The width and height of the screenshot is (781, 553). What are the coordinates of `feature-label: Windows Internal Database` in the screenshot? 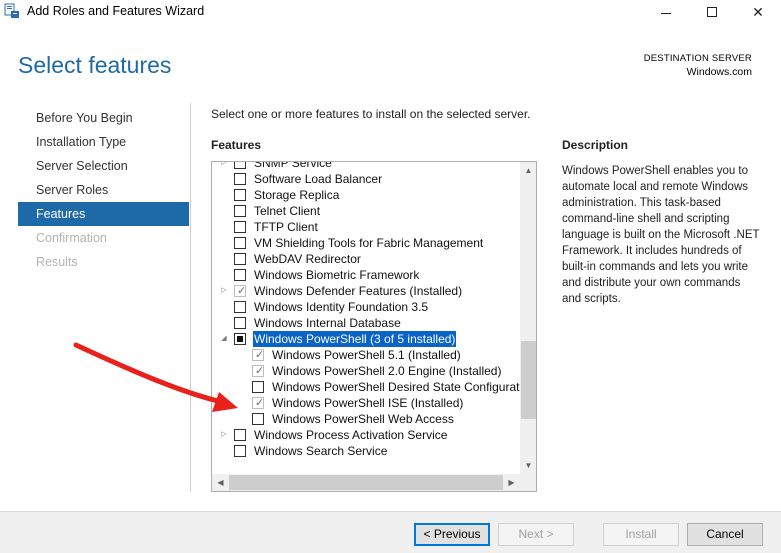 It's located at (327, 323).